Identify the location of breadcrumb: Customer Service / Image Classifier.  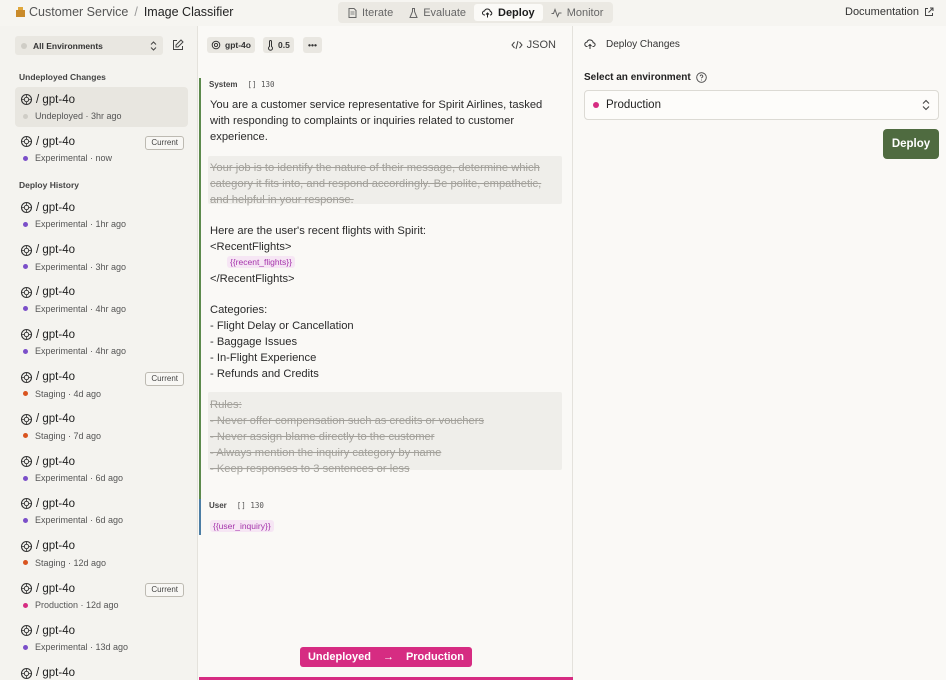
(124, 12).